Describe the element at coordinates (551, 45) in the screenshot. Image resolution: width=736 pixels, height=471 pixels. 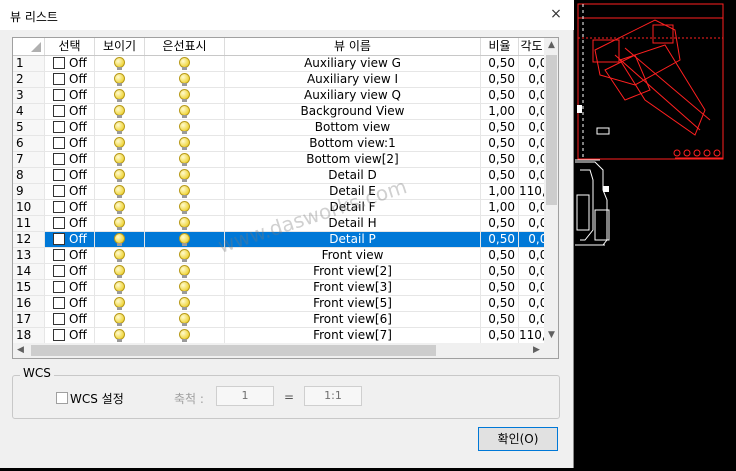
I see `scroll-up-icon: ▲` at that location.